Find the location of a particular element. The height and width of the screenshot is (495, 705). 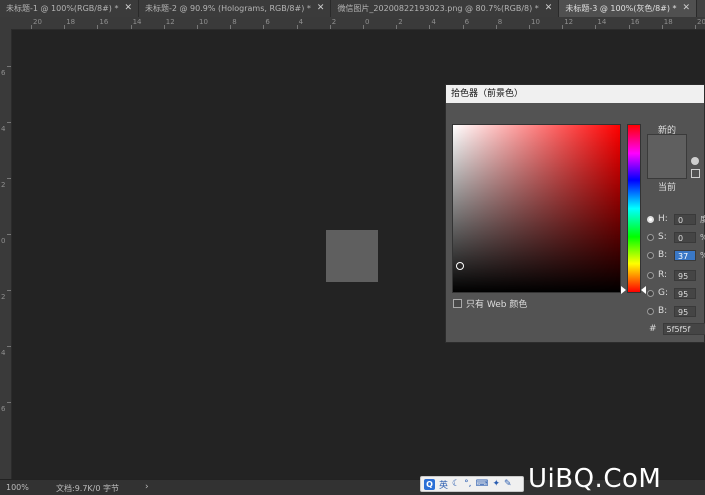

gray-square-layer is located at coordinates (352, 256).